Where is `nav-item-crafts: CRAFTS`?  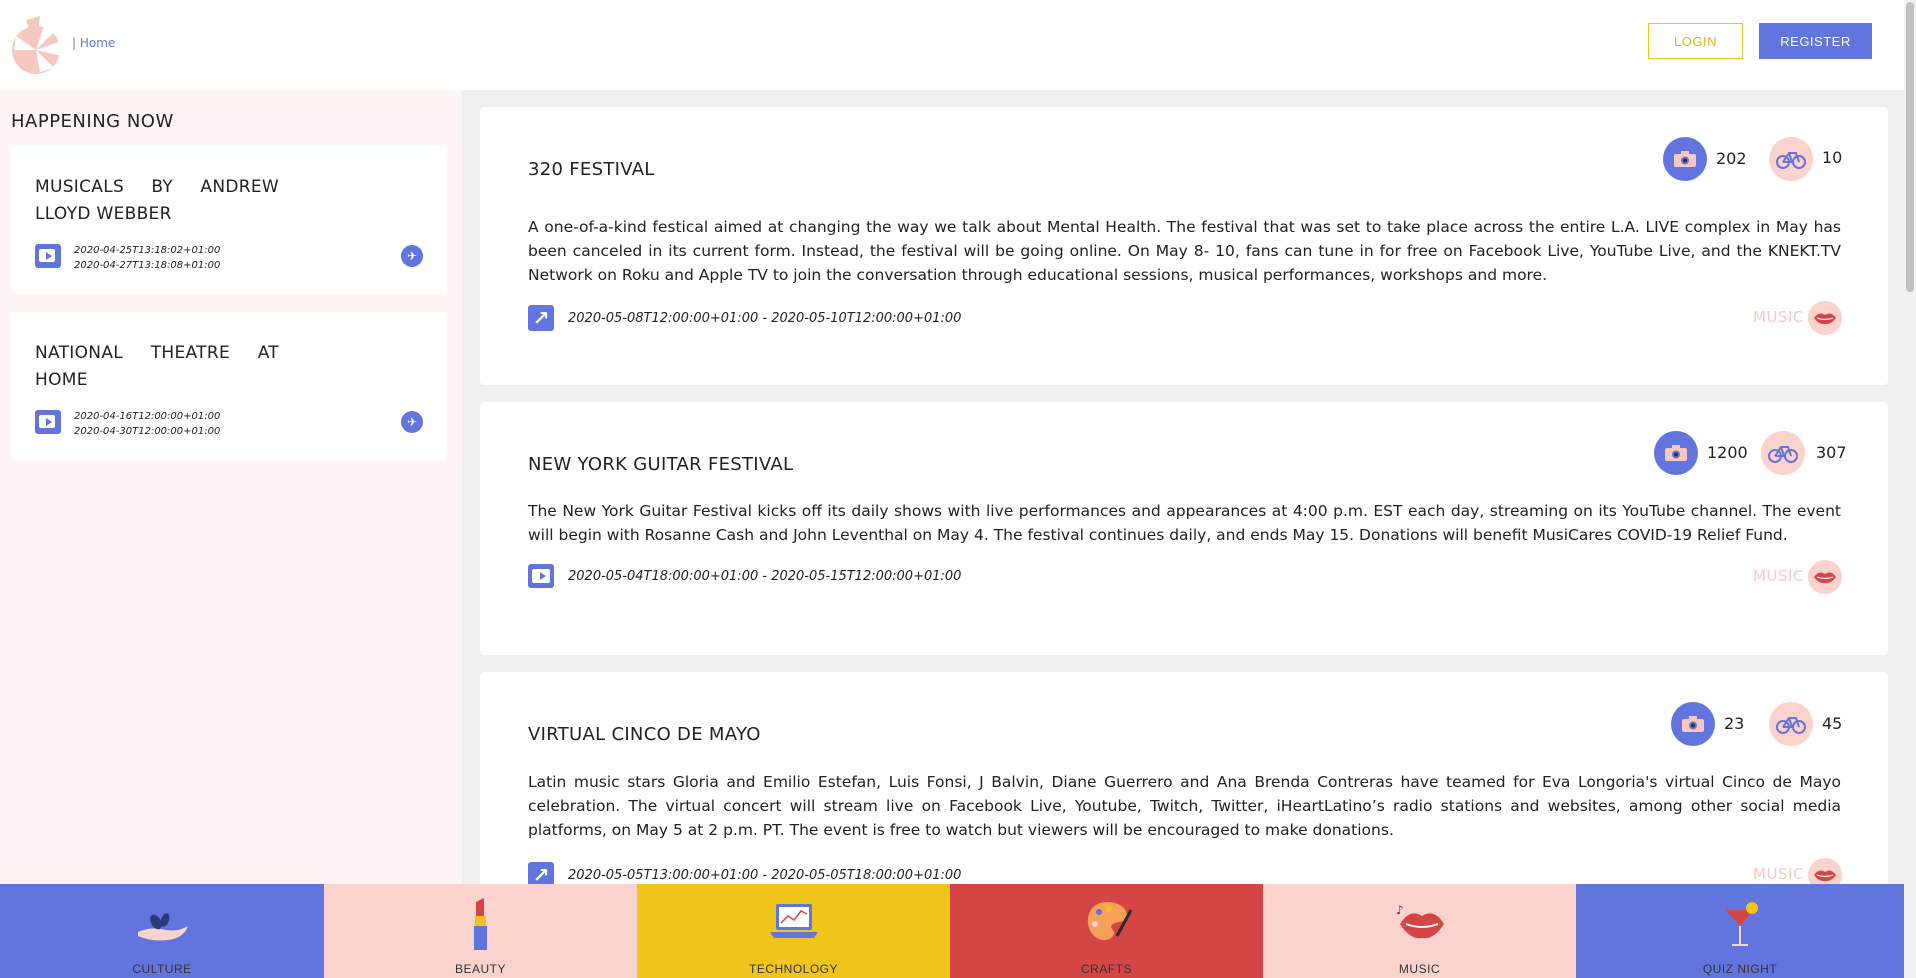
nav-item-crafts: CRAFTS is located at coordinates (1106, 931).